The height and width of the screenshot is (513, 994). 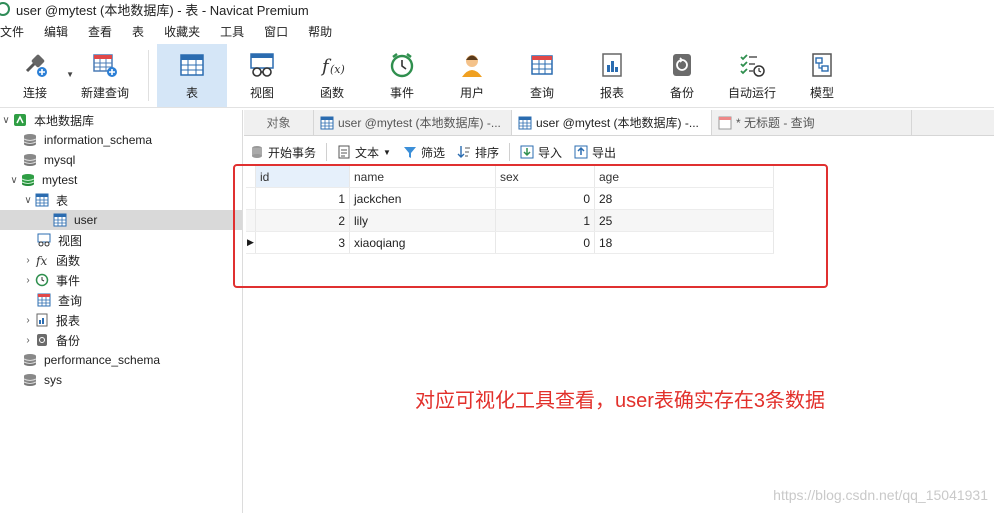 What do you see at coordinates (684, 220) in the screenshot?
I see `cell-age: 25` at bounding box center [684, 220].